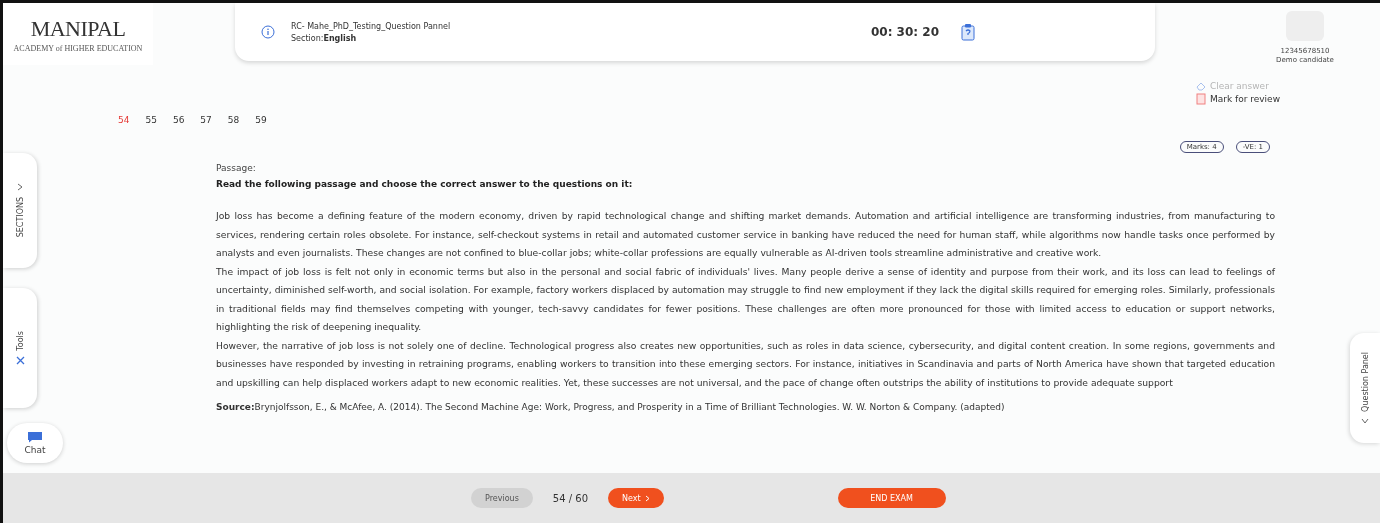  I want to click on side-tab: SECTIONS, so click(20, 210).